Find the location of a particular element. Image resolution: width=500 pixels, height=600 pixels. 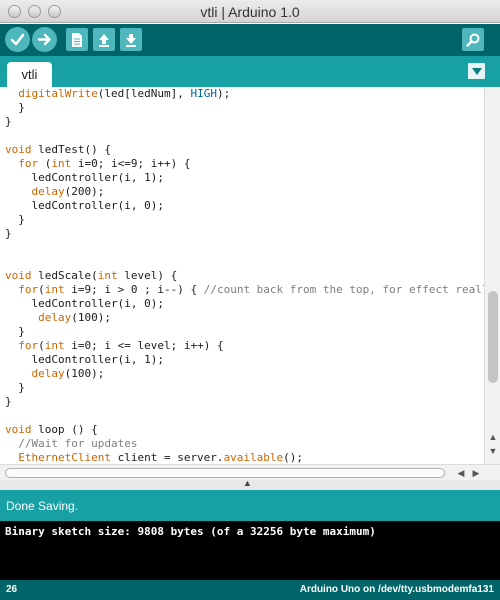

up-arrow-icon is located at coordinates (104, 40).